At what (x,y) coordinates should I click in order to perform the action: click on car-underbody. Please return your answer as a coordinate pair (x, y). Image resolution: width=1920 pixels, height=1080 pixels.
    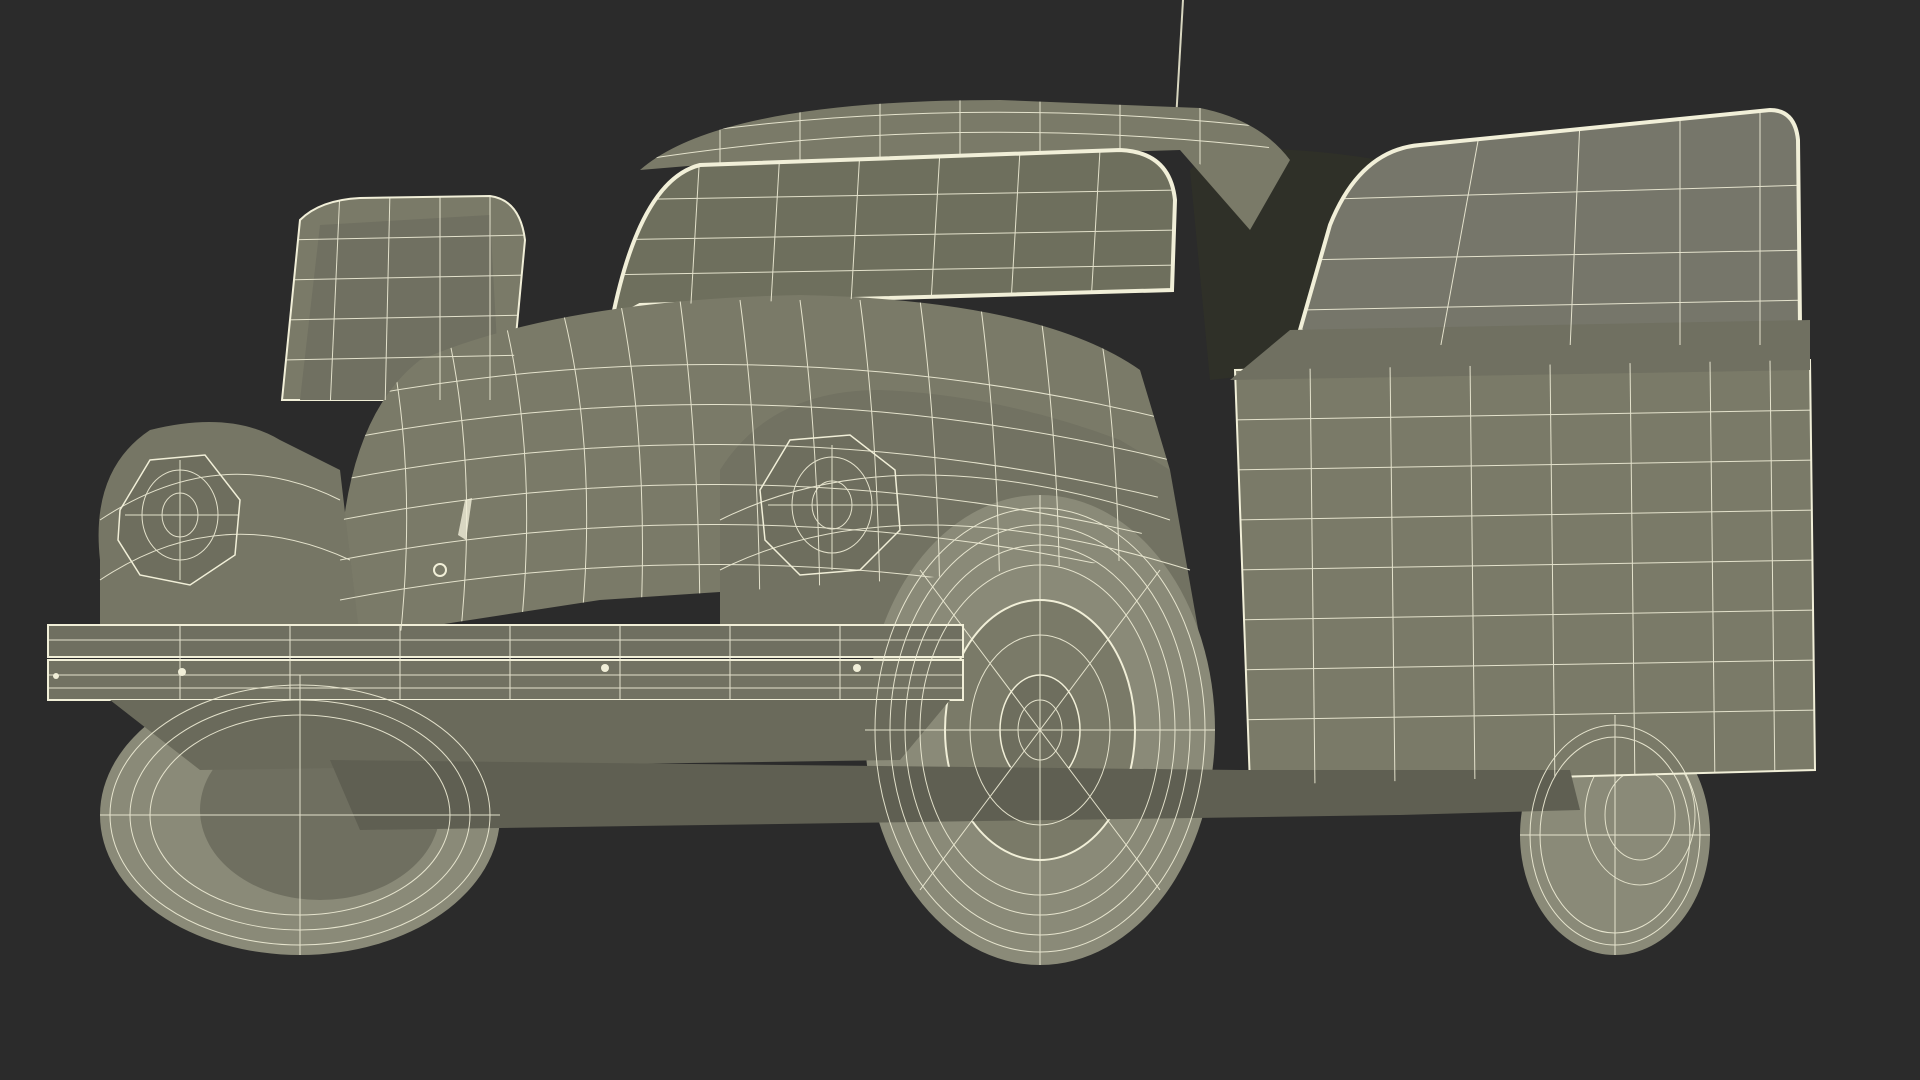
    Looking at the image, I should click on (955, 795).